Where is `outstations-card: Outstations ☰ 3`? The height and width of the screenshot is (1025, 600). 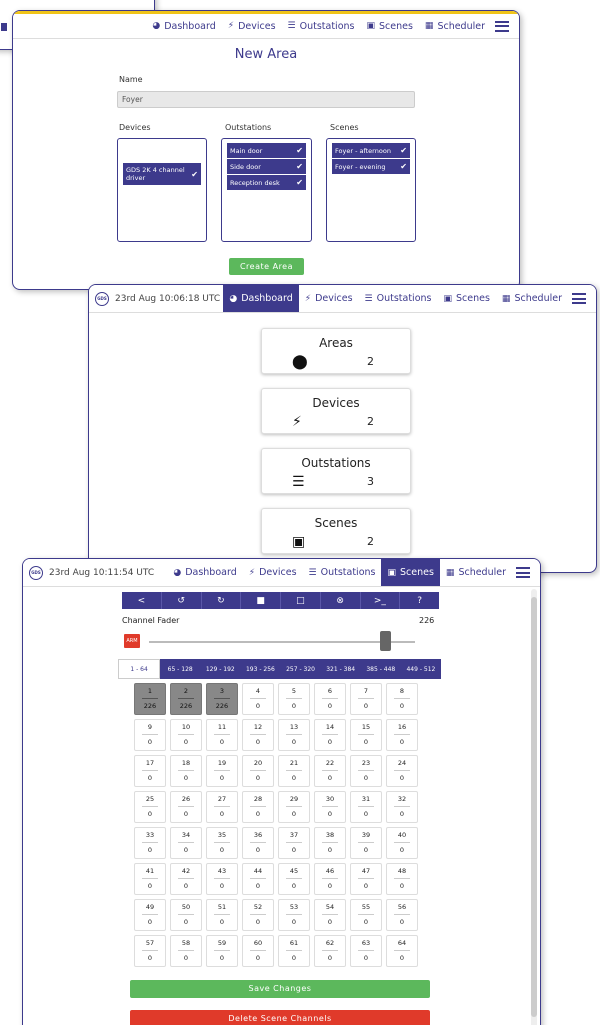
outstations-card: Outstations ☰ 3 is located at coordinates (336, 471).